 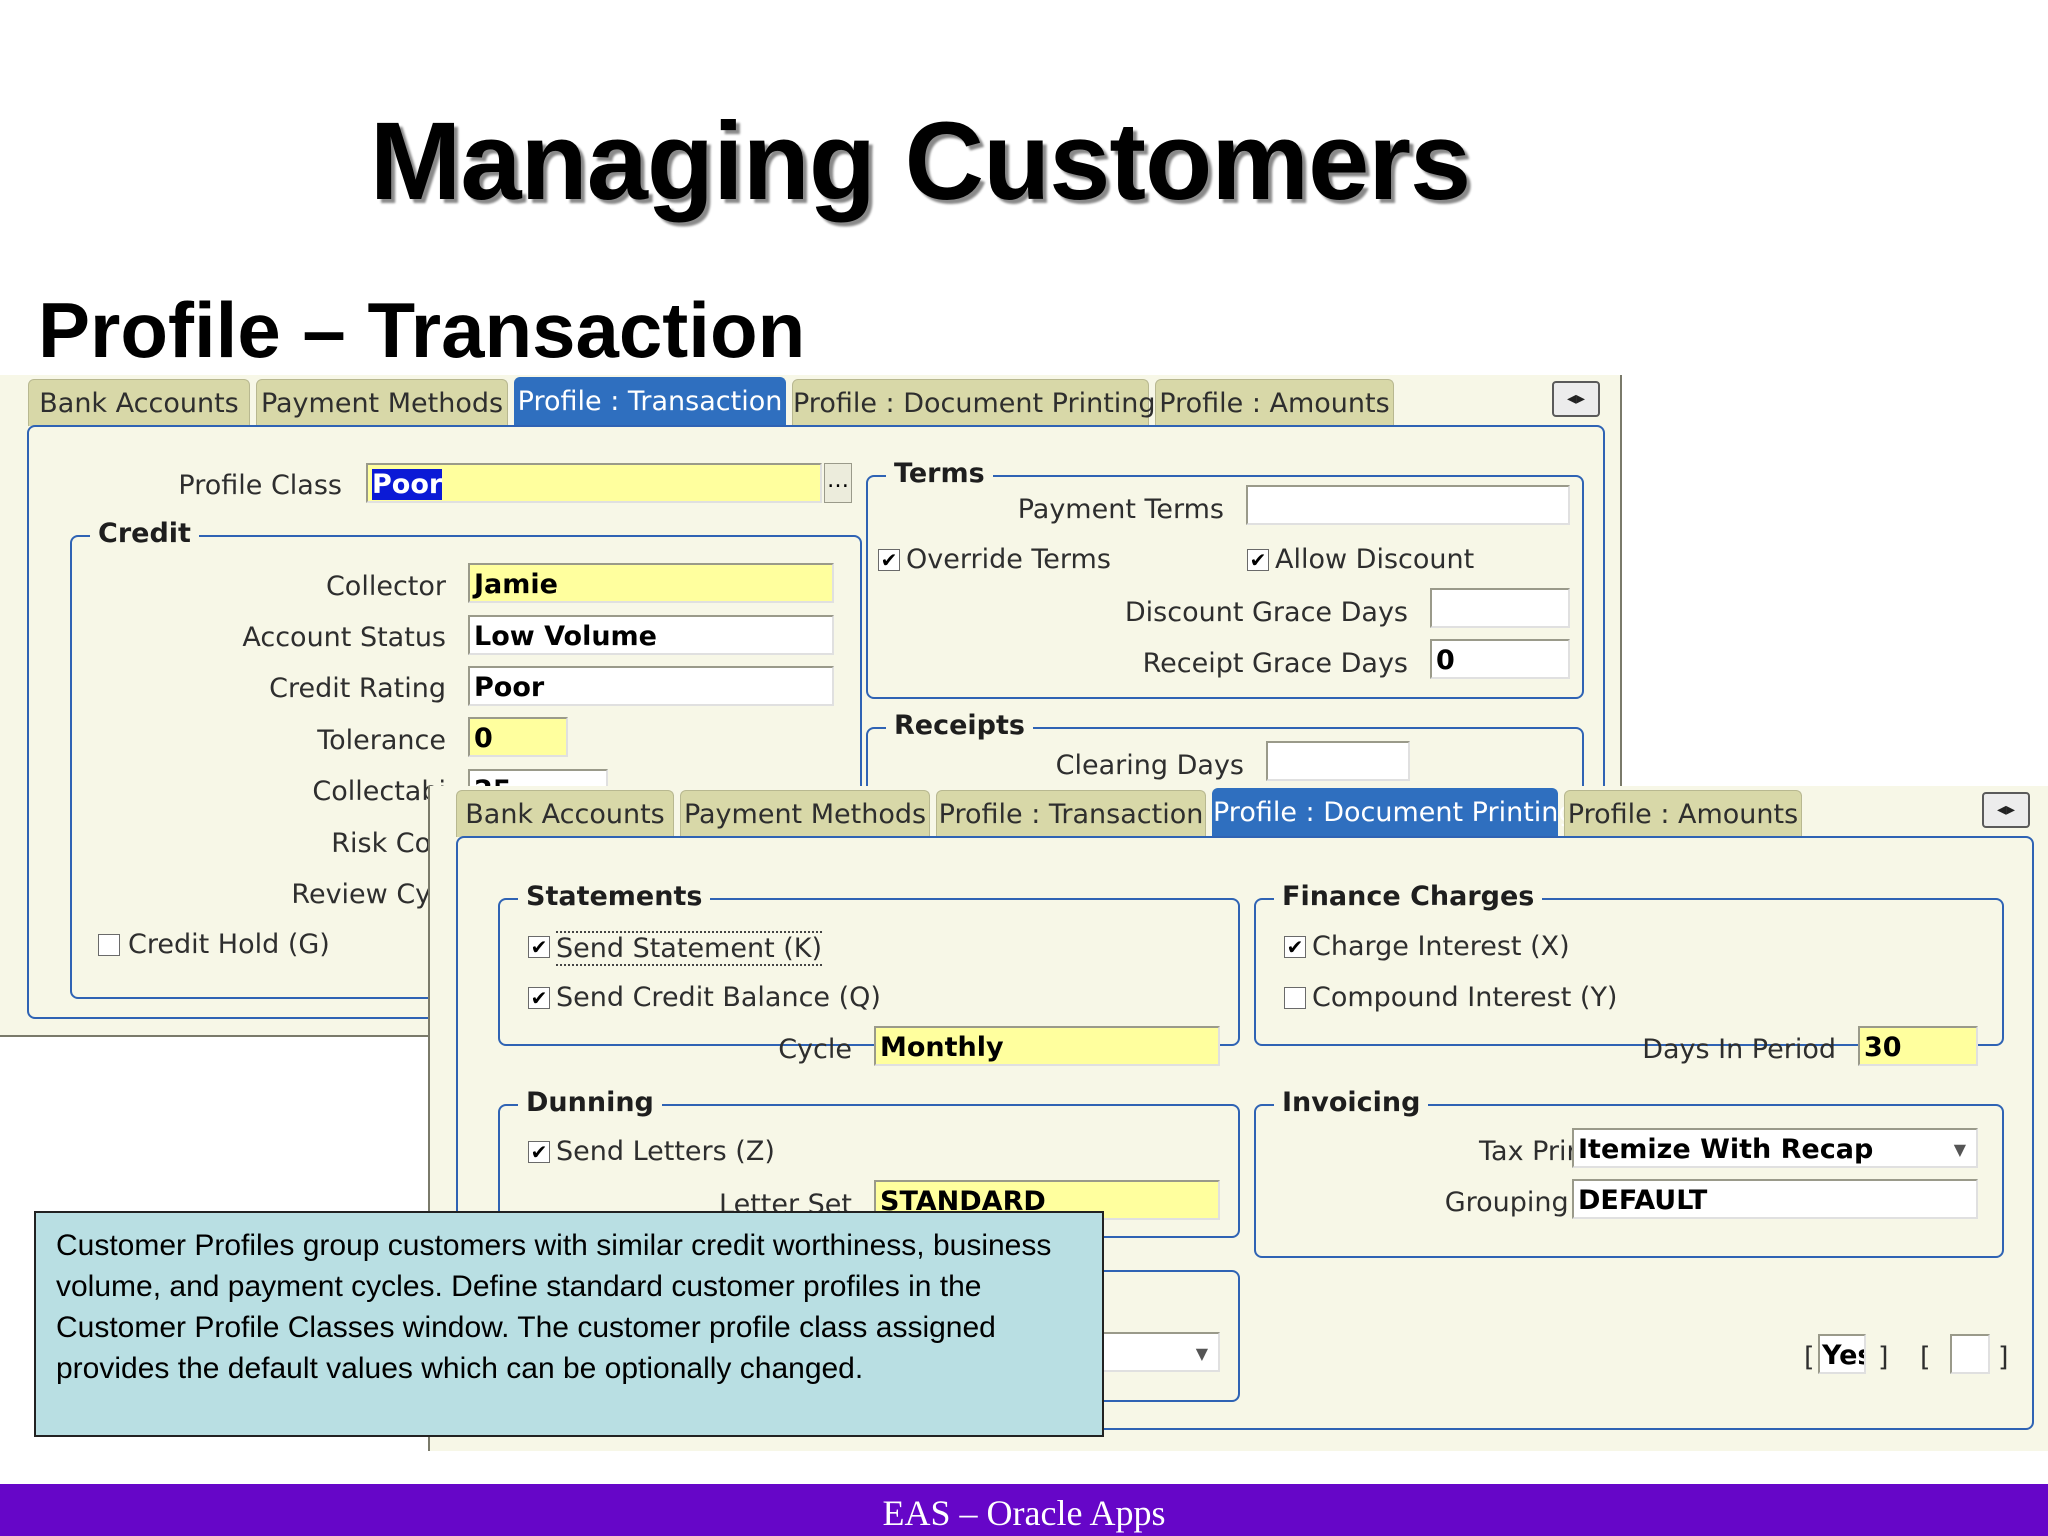 I want to click on tolerance-label: Tolerance, so click(x=381, y=740).